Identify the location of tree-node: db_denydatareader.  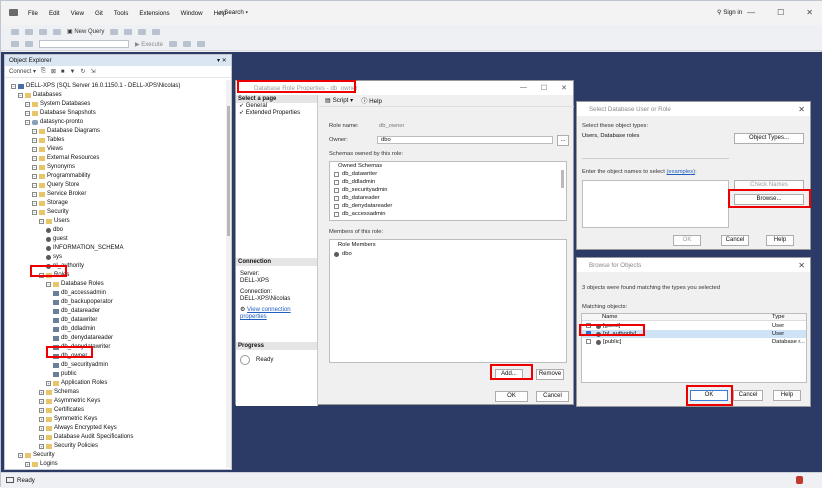
(83, 338).